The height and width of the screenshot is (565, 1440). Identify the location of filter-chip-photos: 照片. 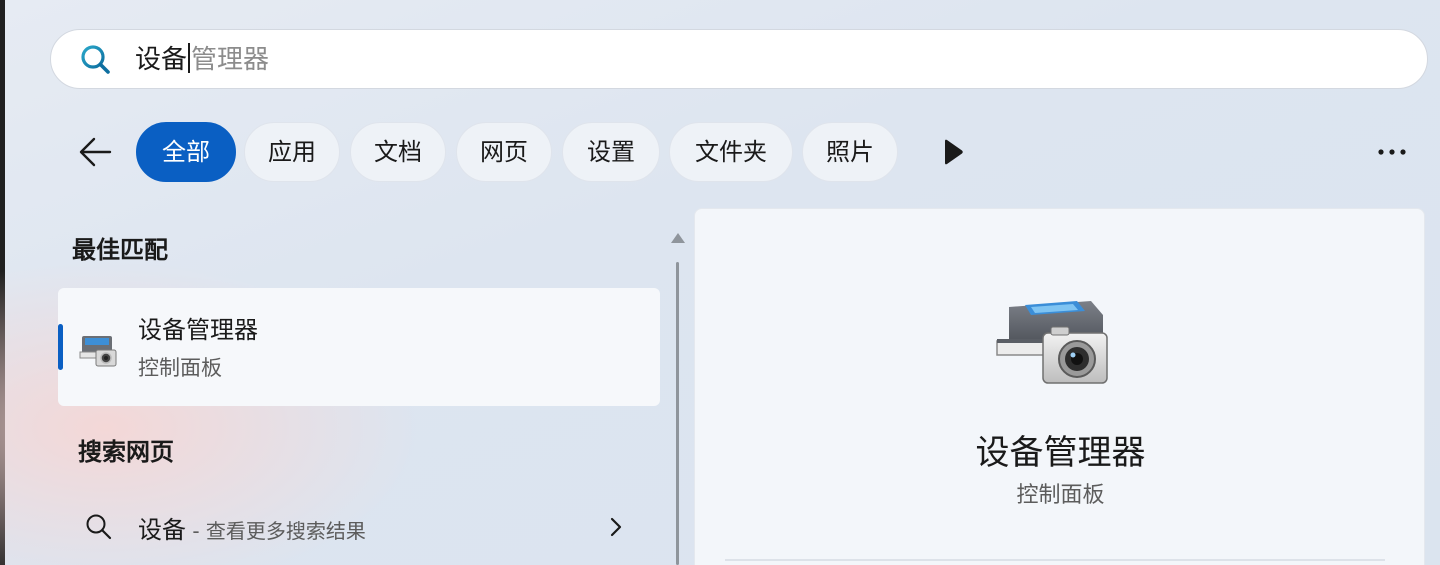
(850, 152).